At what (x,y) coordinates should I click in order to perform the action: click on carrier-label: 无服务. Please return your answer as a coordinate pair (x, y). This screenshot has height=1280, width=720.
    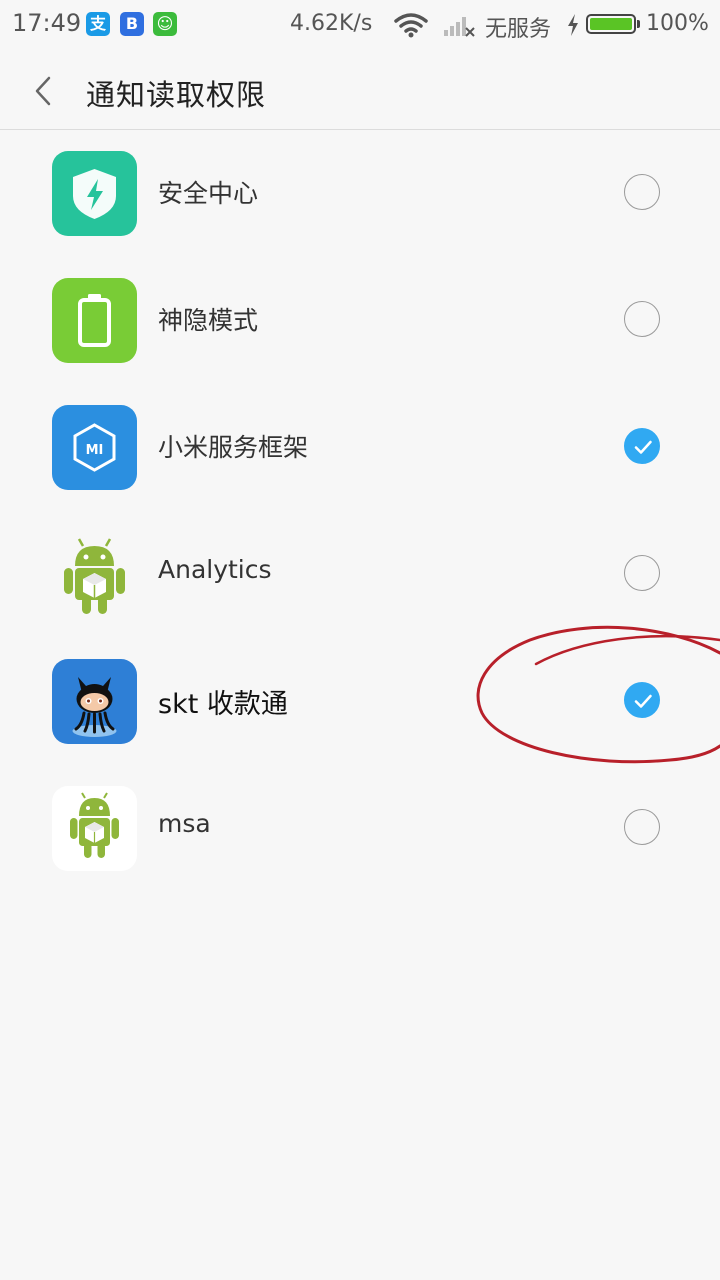
    Looking at the image, I should click on (518, 29).